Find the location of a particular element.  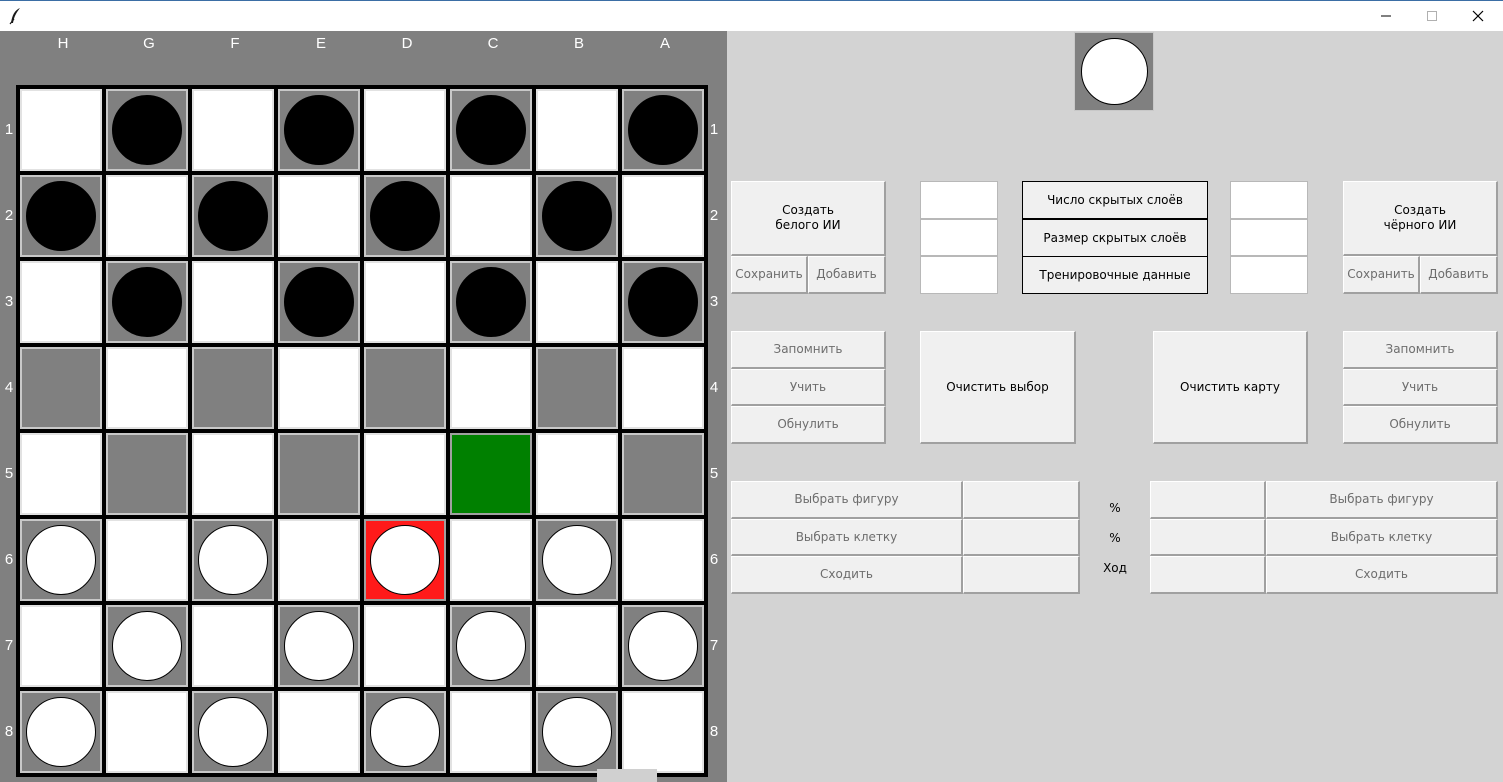

square-f5 is located at coordinates (233, 474).